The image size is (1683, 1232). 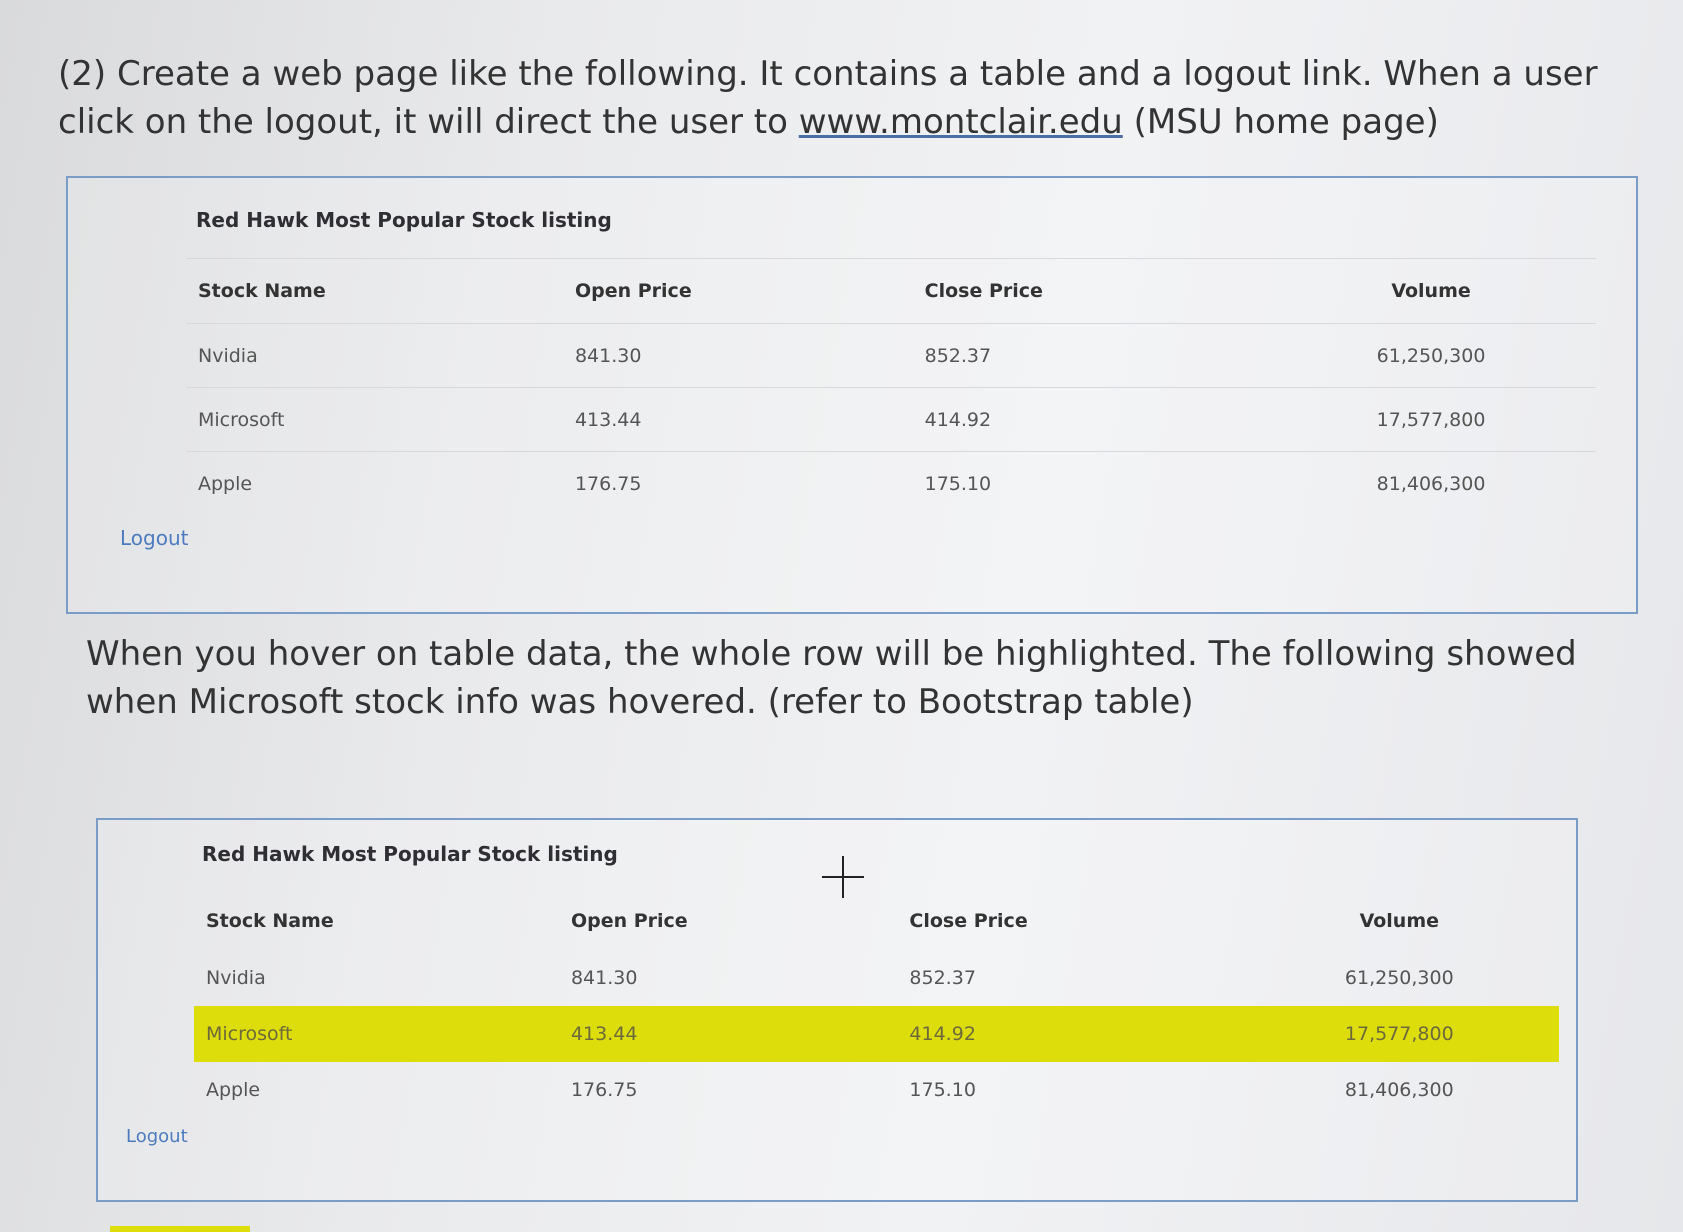 What do you see at coordinates (1280, 122) in the screenshot?
I see `instructions-text-end: (MSU home page)` at bounding box center [1280, 122].